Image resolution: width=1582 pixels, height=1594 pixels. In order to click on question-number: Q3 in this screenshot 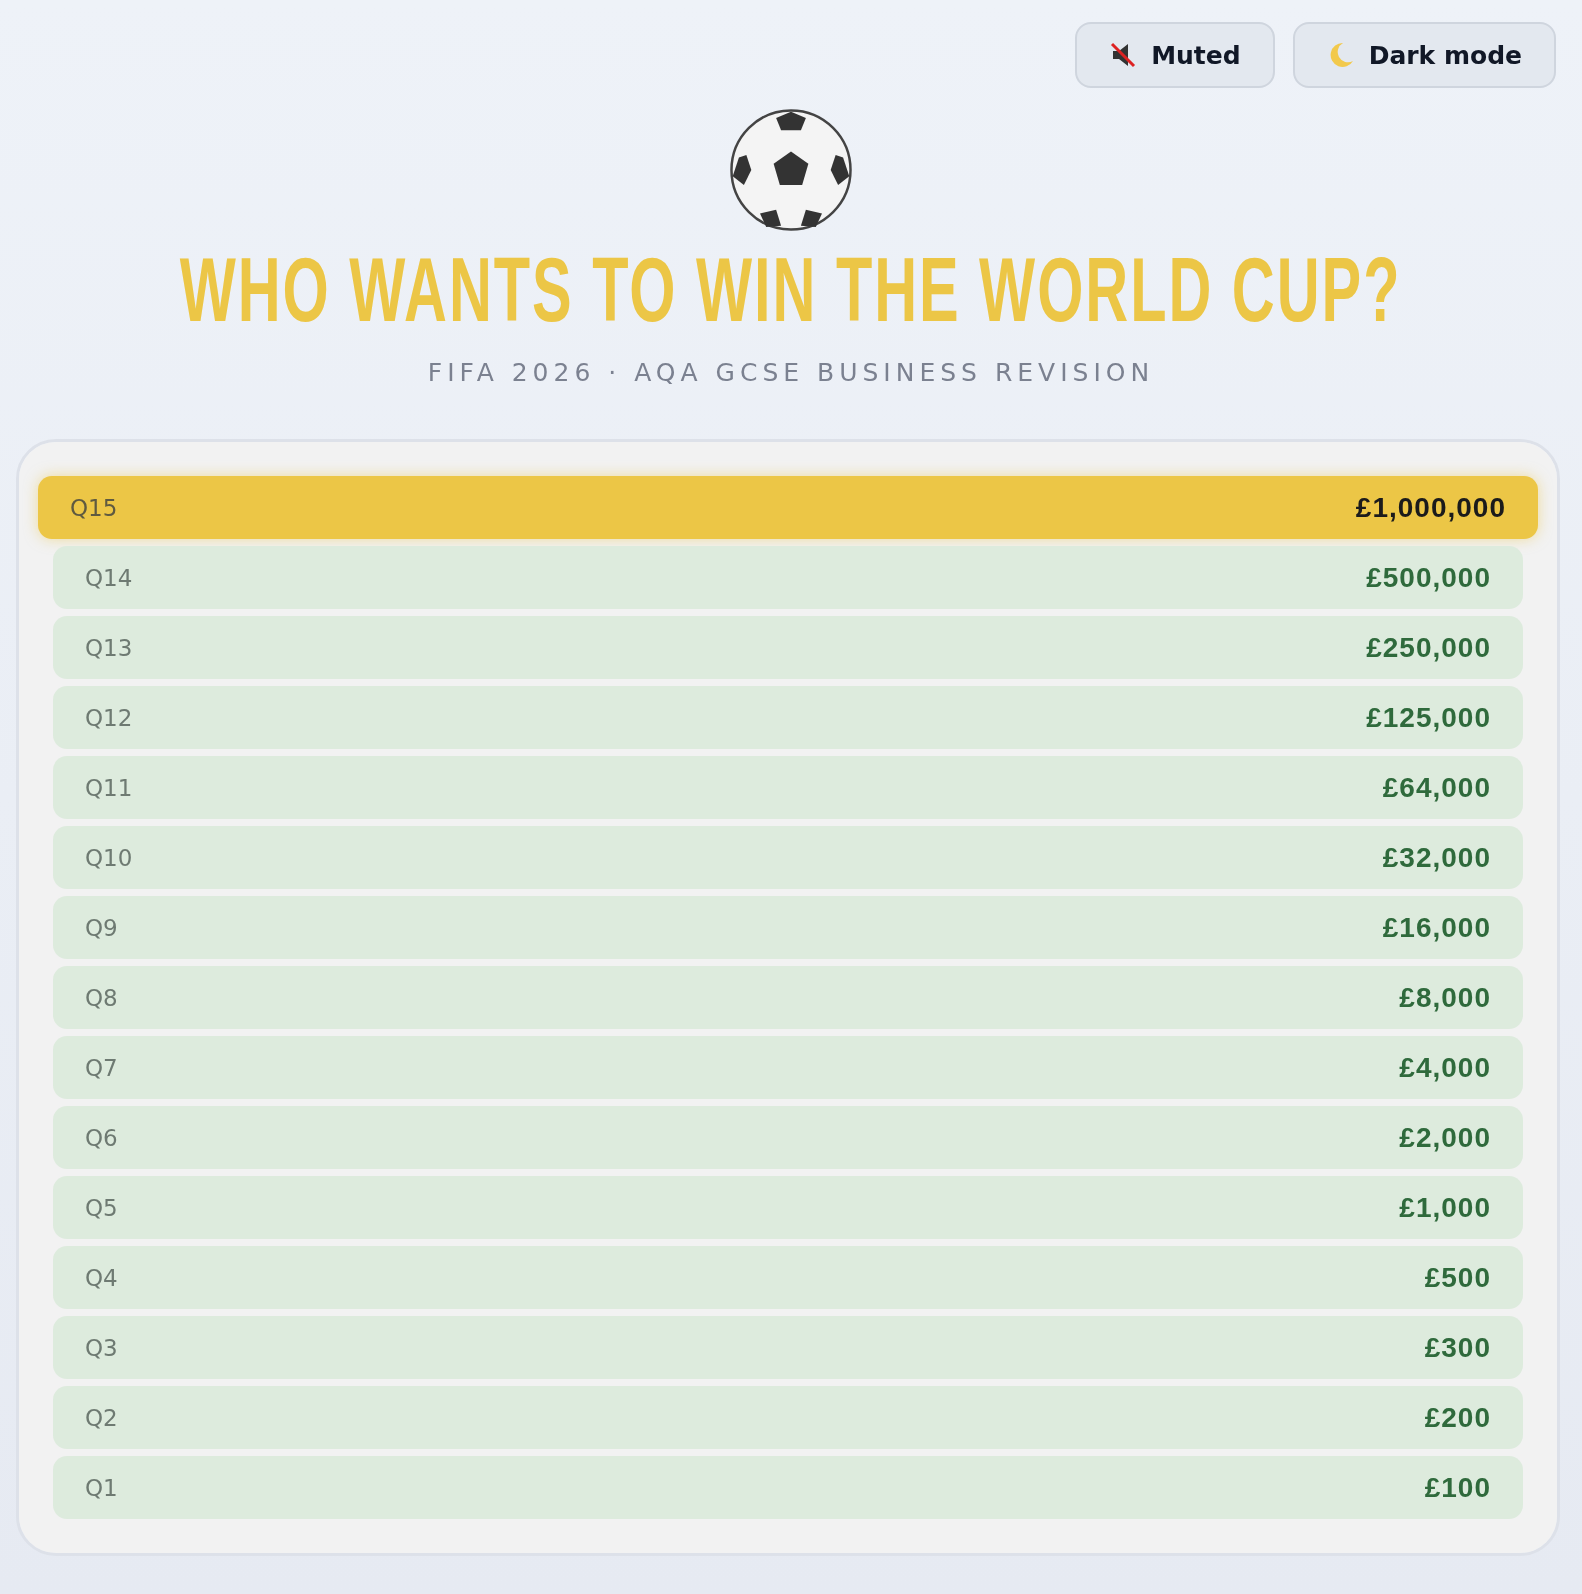, I will do `click(101, 1347)`.